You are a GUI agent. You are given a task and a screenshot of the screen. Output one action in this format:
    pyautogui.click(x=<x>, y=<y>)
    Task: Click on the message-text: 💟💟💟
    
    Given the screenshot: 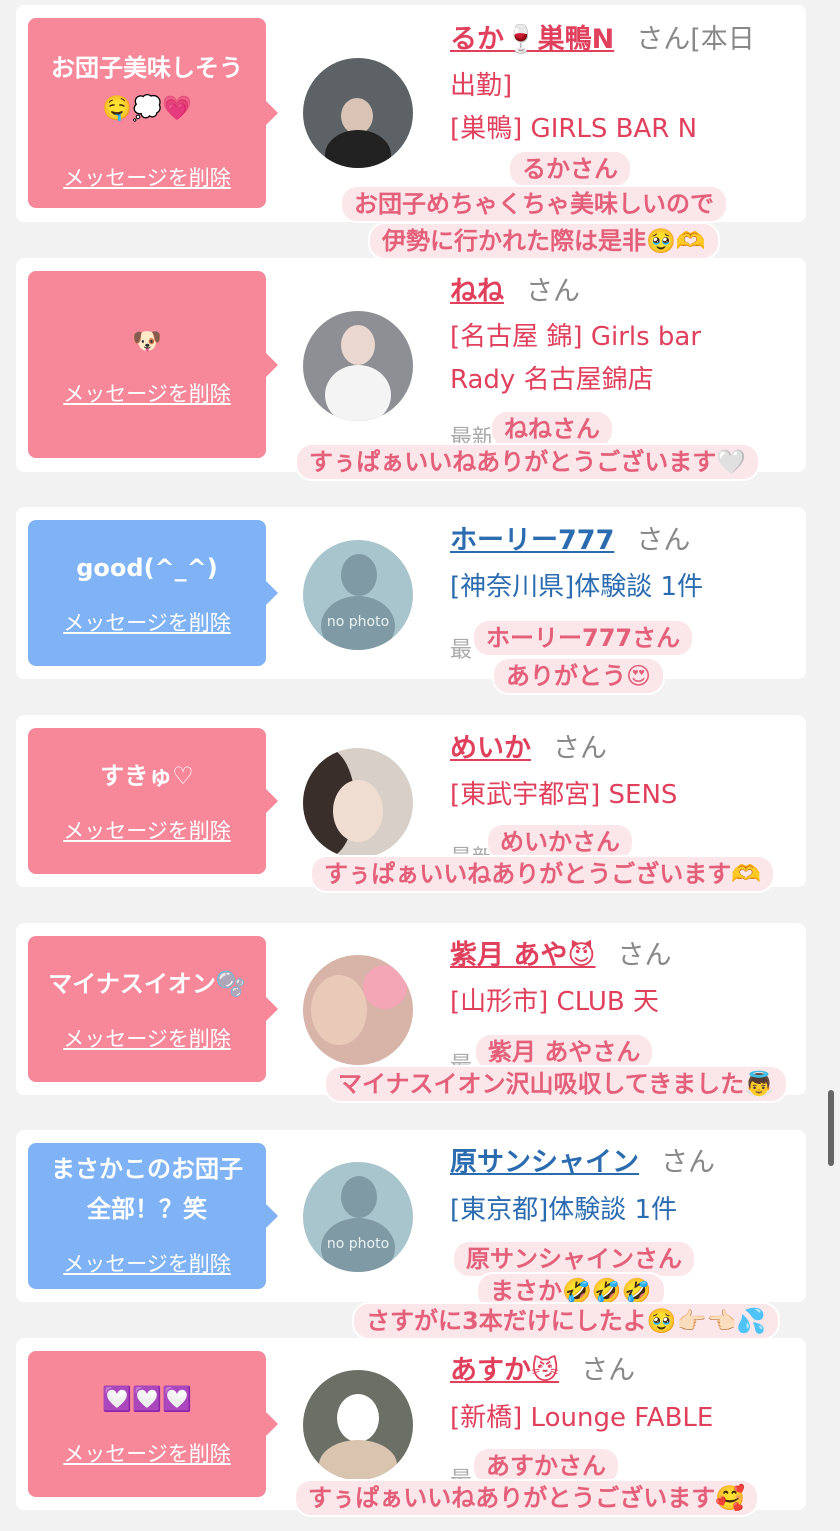 What is the action you would take?
    pyautogui.click(x=147, y=1399)
    